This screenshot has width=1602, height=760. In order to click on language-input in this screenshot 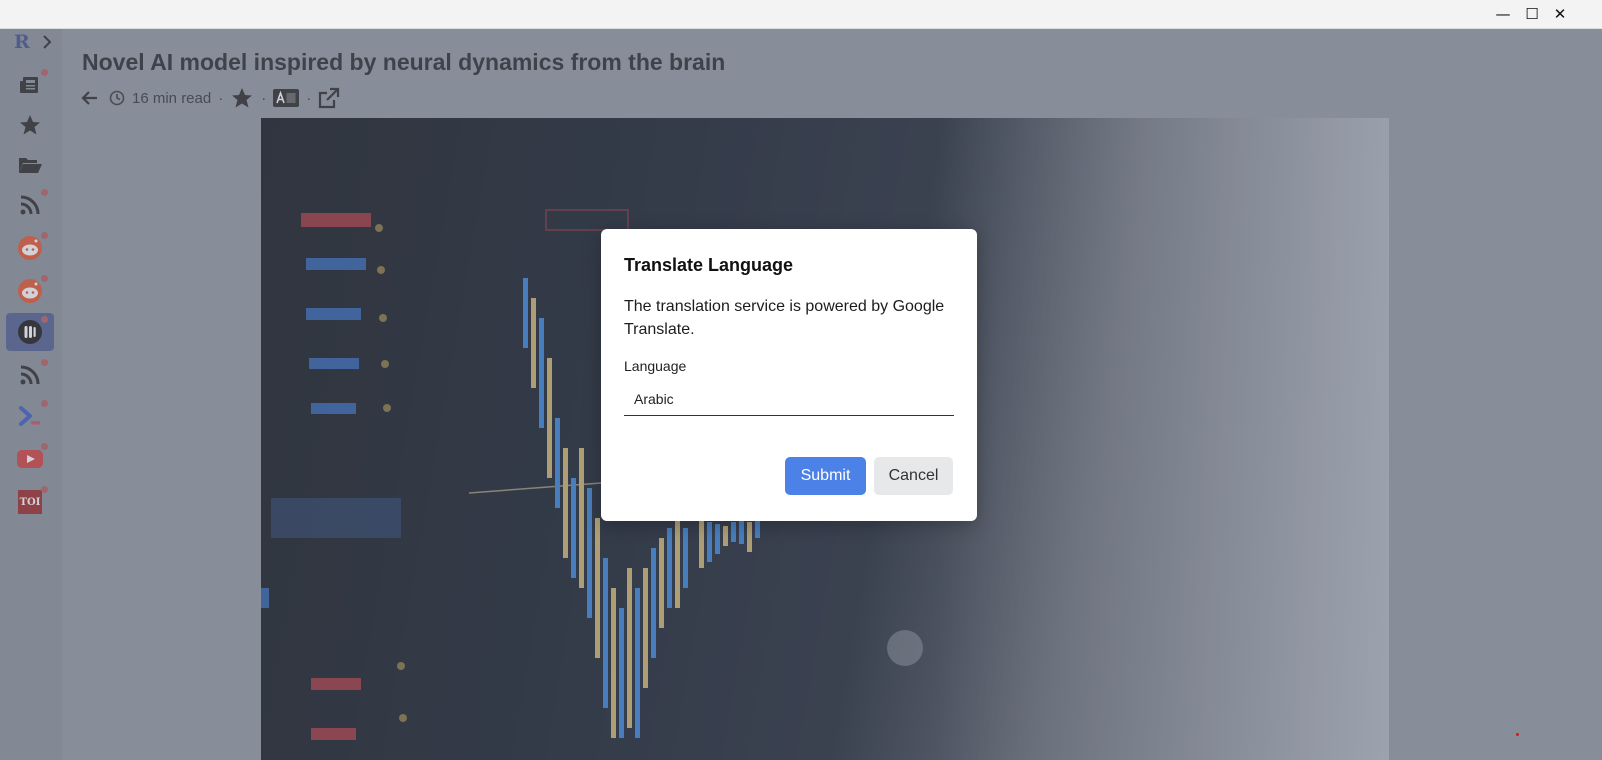, I will do `click(789, 399)`.